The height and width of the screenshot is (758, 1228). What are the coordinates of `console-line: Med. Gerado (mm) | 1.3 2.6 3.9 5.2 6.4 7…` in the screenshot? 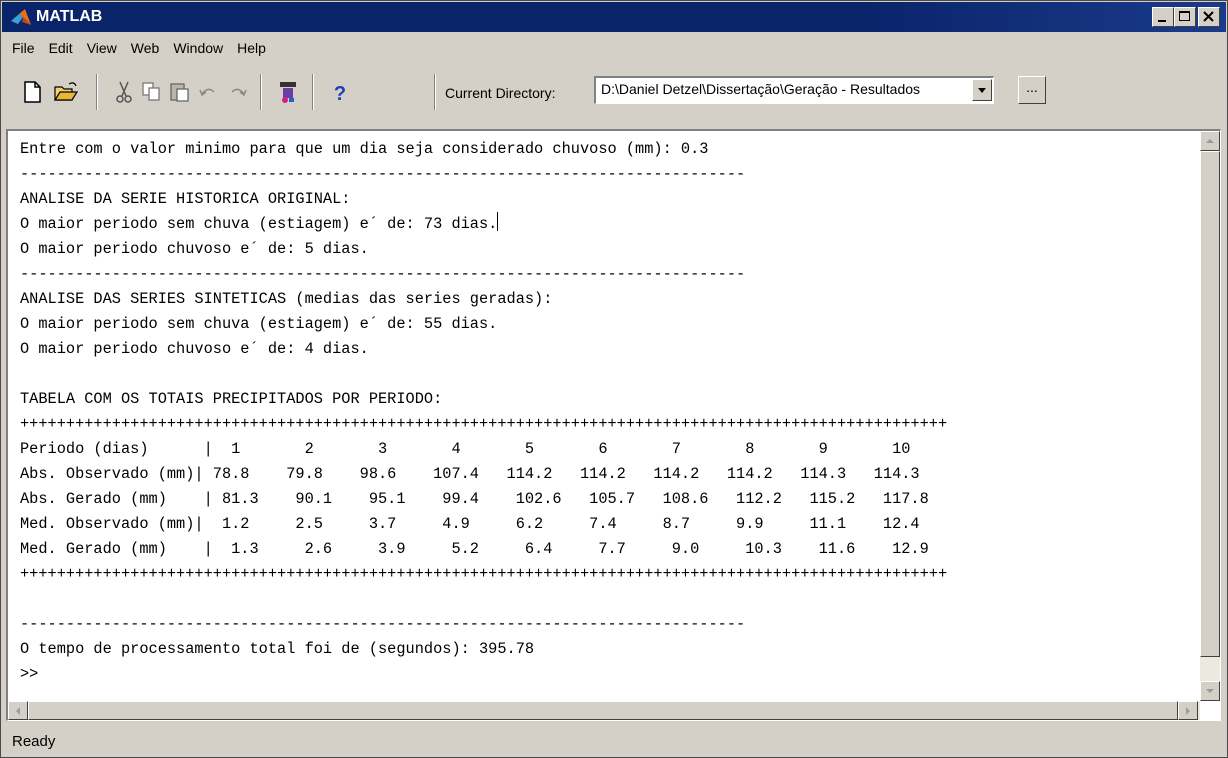 It's located at (474, 549).